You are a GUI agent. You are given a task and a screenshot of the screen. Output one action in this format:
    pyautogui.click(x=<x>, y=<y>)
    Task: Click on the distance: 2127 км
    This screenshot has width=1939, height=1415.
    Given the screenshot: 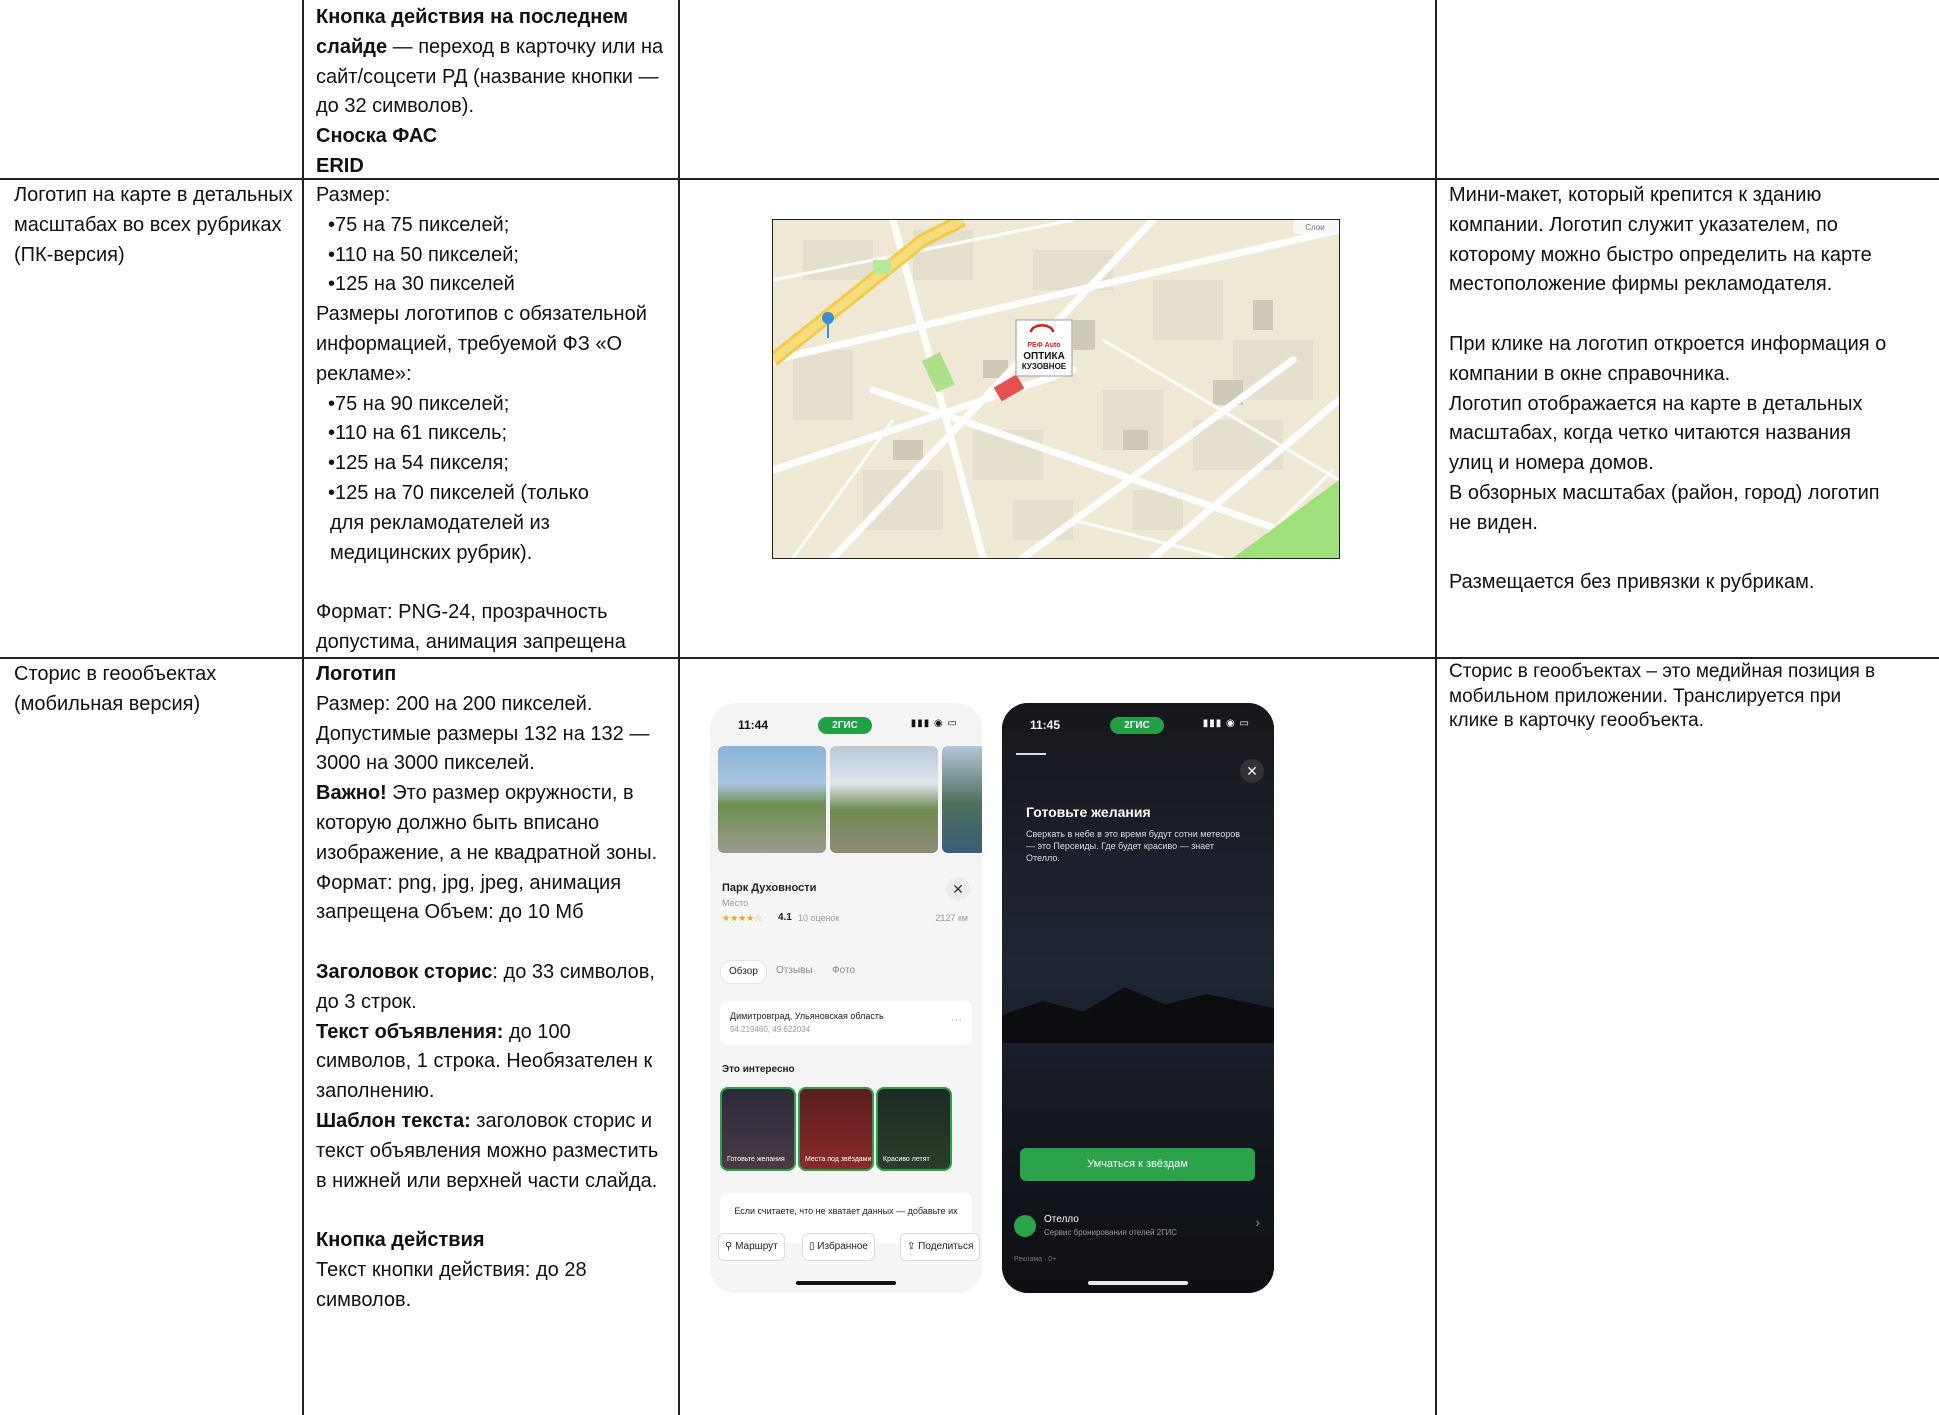 What is the action you would take?
    pyautogui.click(x=951, y=918)
    